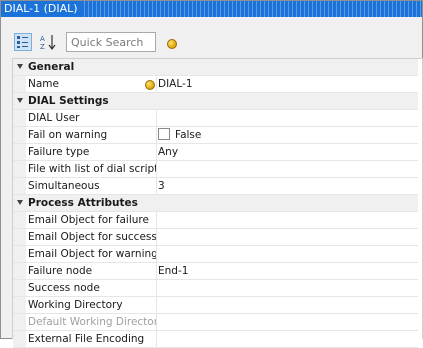 This screenshot has width=423, height=348. I want to click on property-row-email-failure: Email Object for failure, so click(215, 220).